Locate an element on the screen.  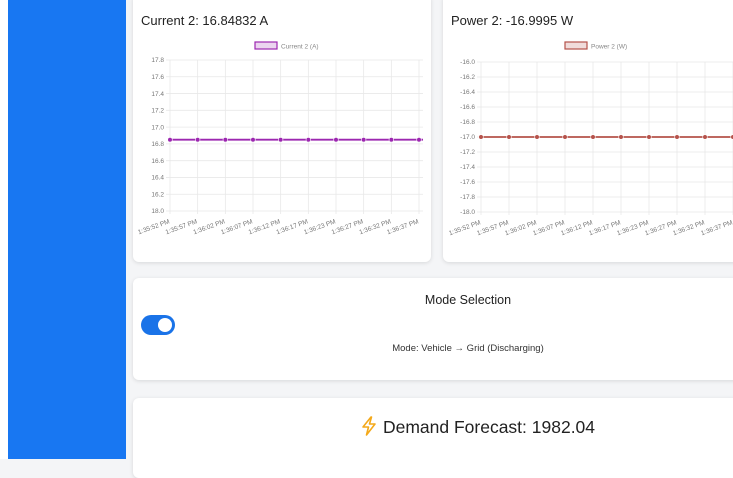
y-tick-label: -16.6 is located at coordinates (467, 107).